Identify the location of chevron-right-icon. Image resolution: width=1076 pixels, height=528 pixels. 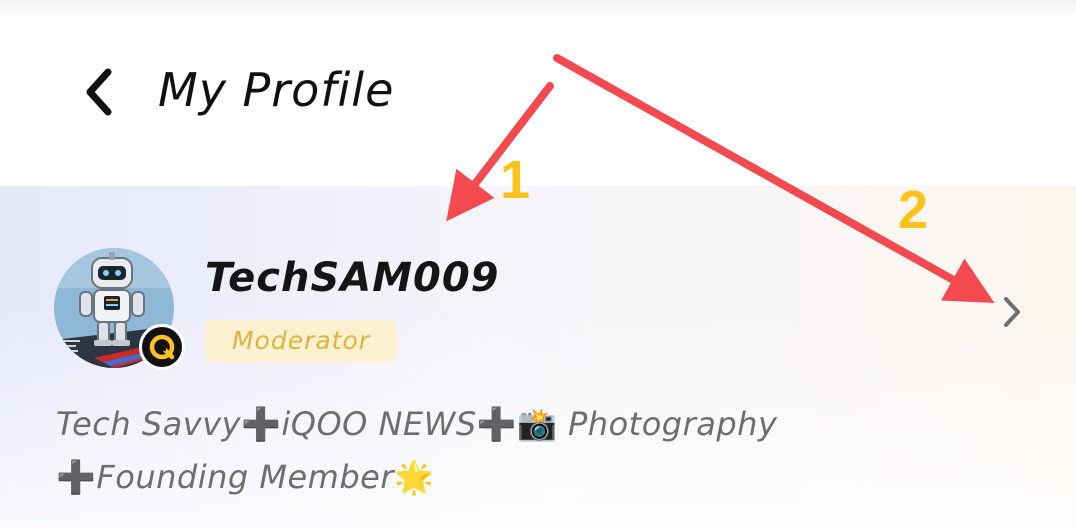
(1012, 312).